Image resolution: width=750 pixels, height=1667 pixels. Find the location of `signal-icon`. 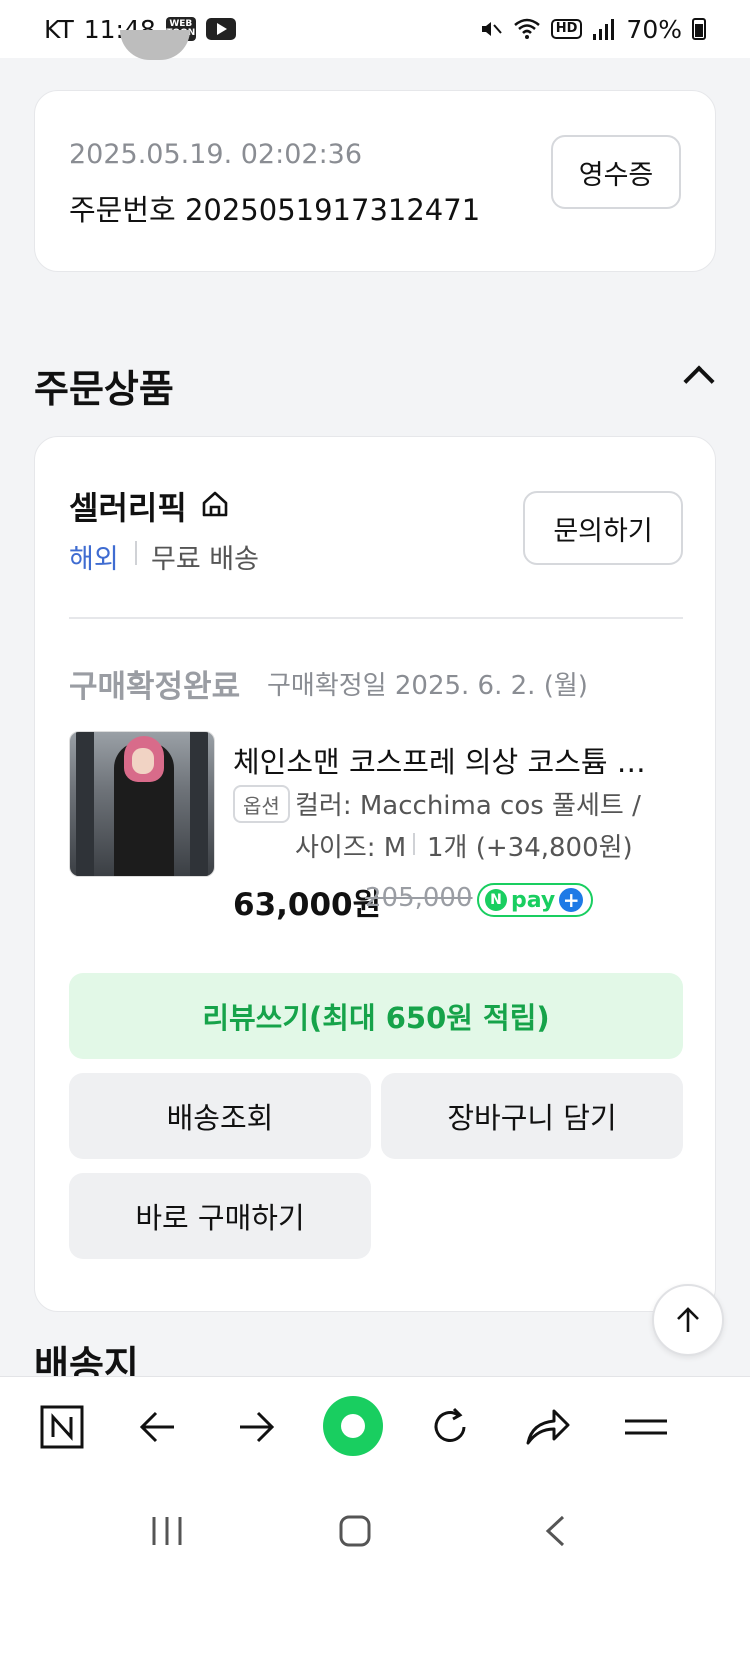

signal-icon is located at coordinates (604, 29).